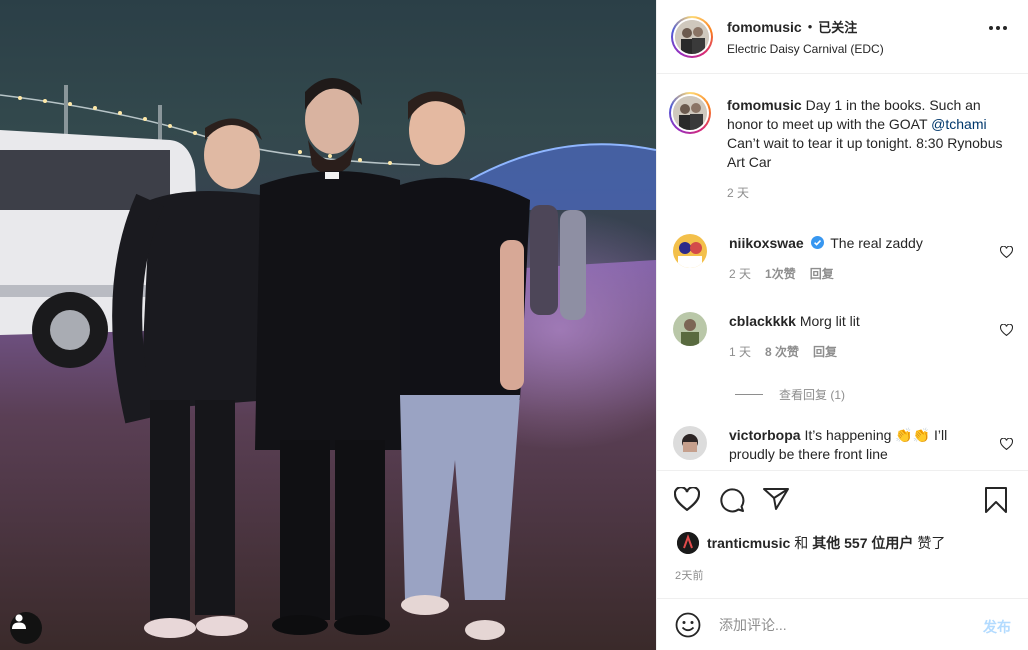 The height and width of the screenshot is (650, 1028). What do you see at coordinates (765, 435) in the screenshot?
I see `commenter-username: victorbopa` at bounding box center [765, 435].